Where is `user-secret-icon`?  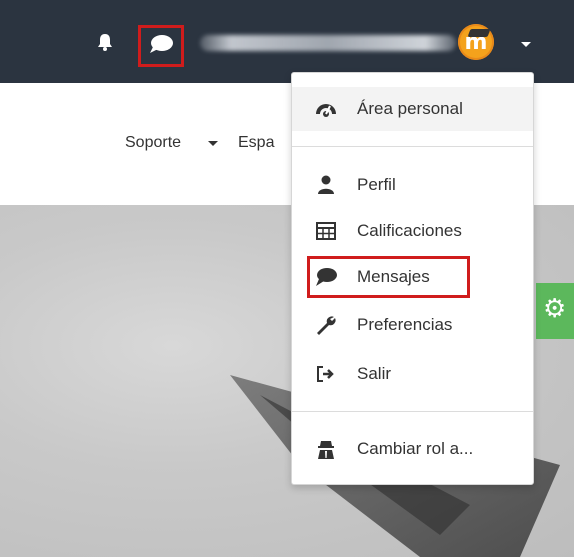 user-secret-icon is located at coordinates (326, 450).